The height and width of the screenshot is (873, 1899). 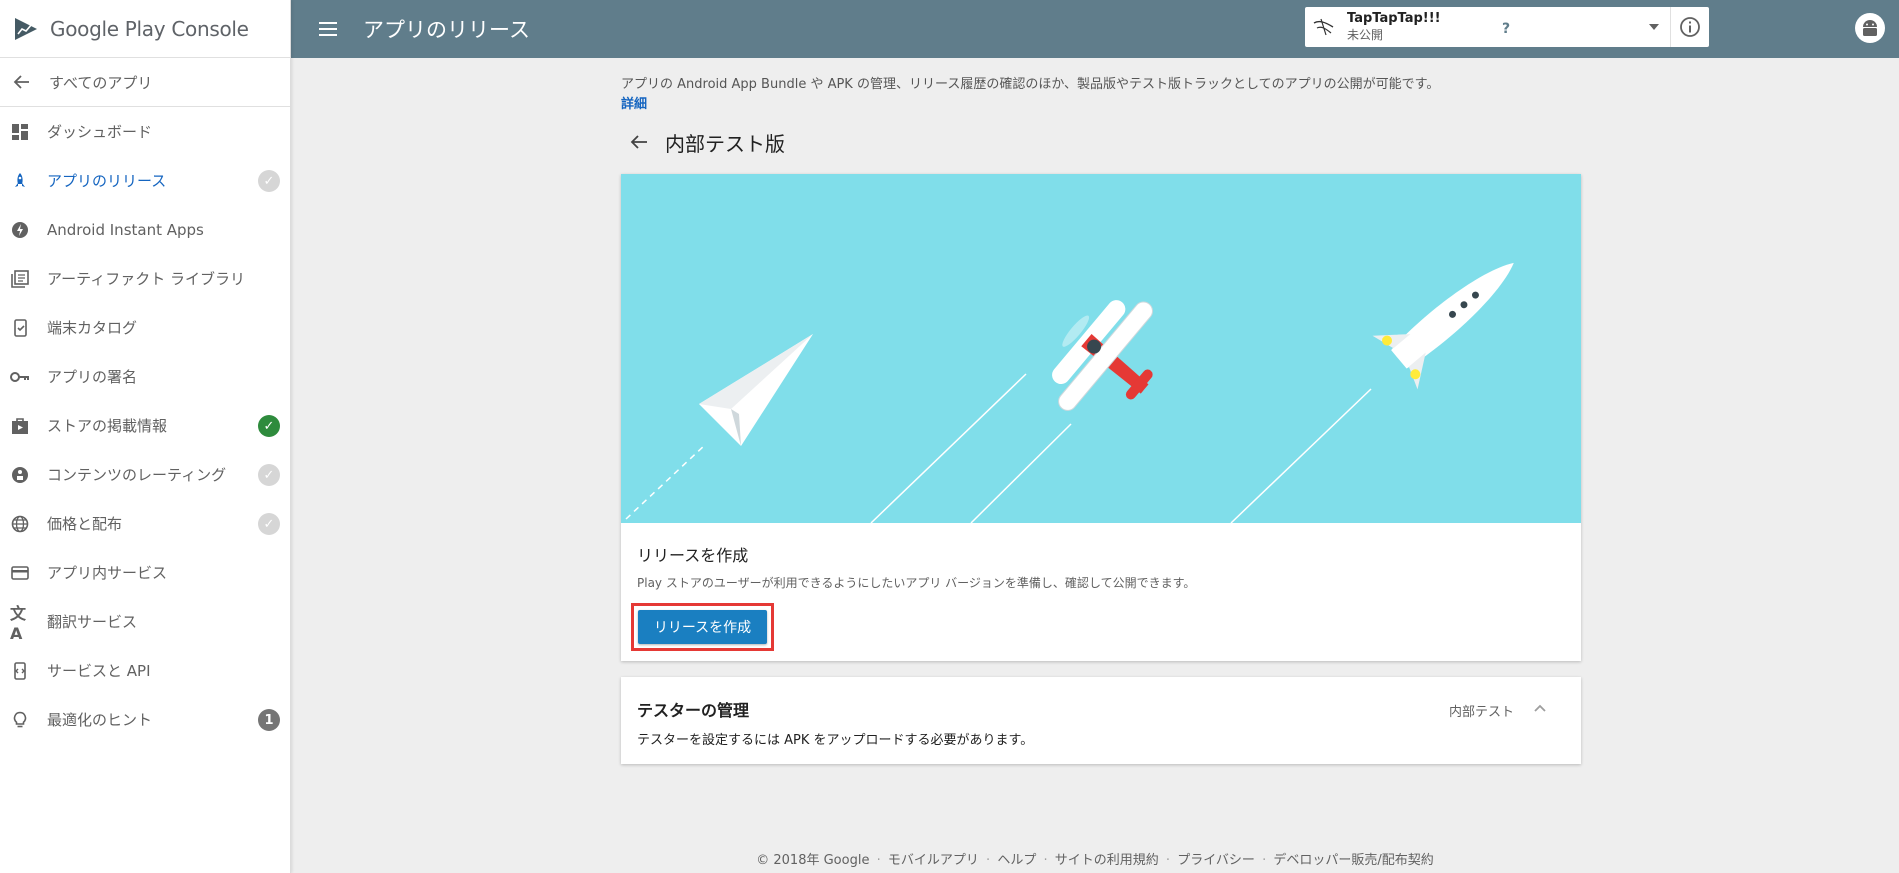 I want to click on api-icon, so click(x=20, y=671).